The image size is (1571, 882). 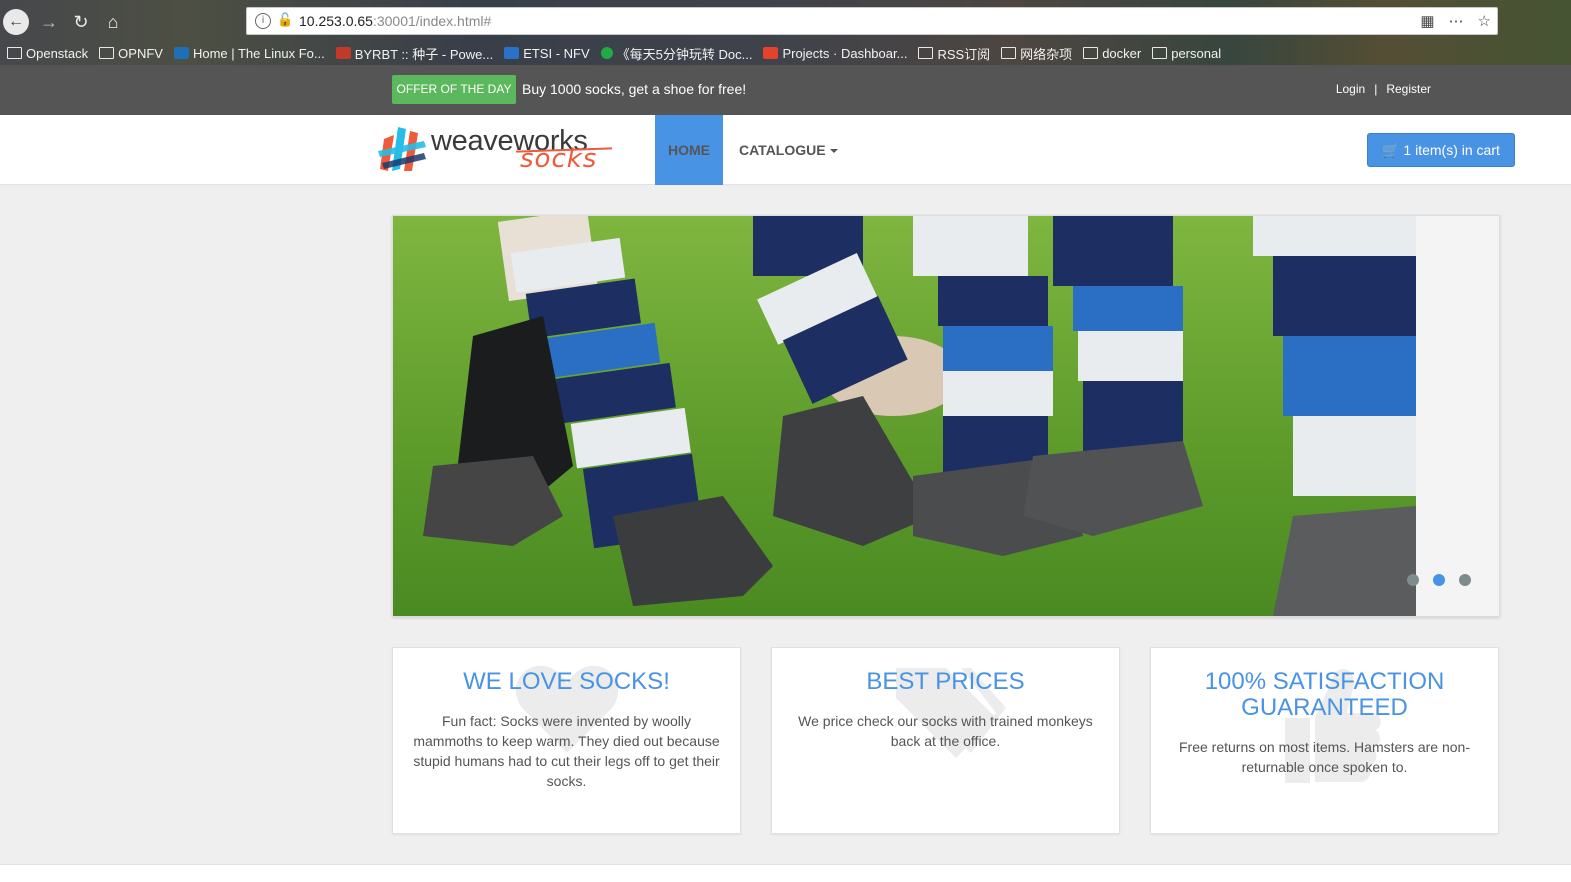 I want to click on bookmark-label: ETSI - NFV, so click(x=556, y=53).